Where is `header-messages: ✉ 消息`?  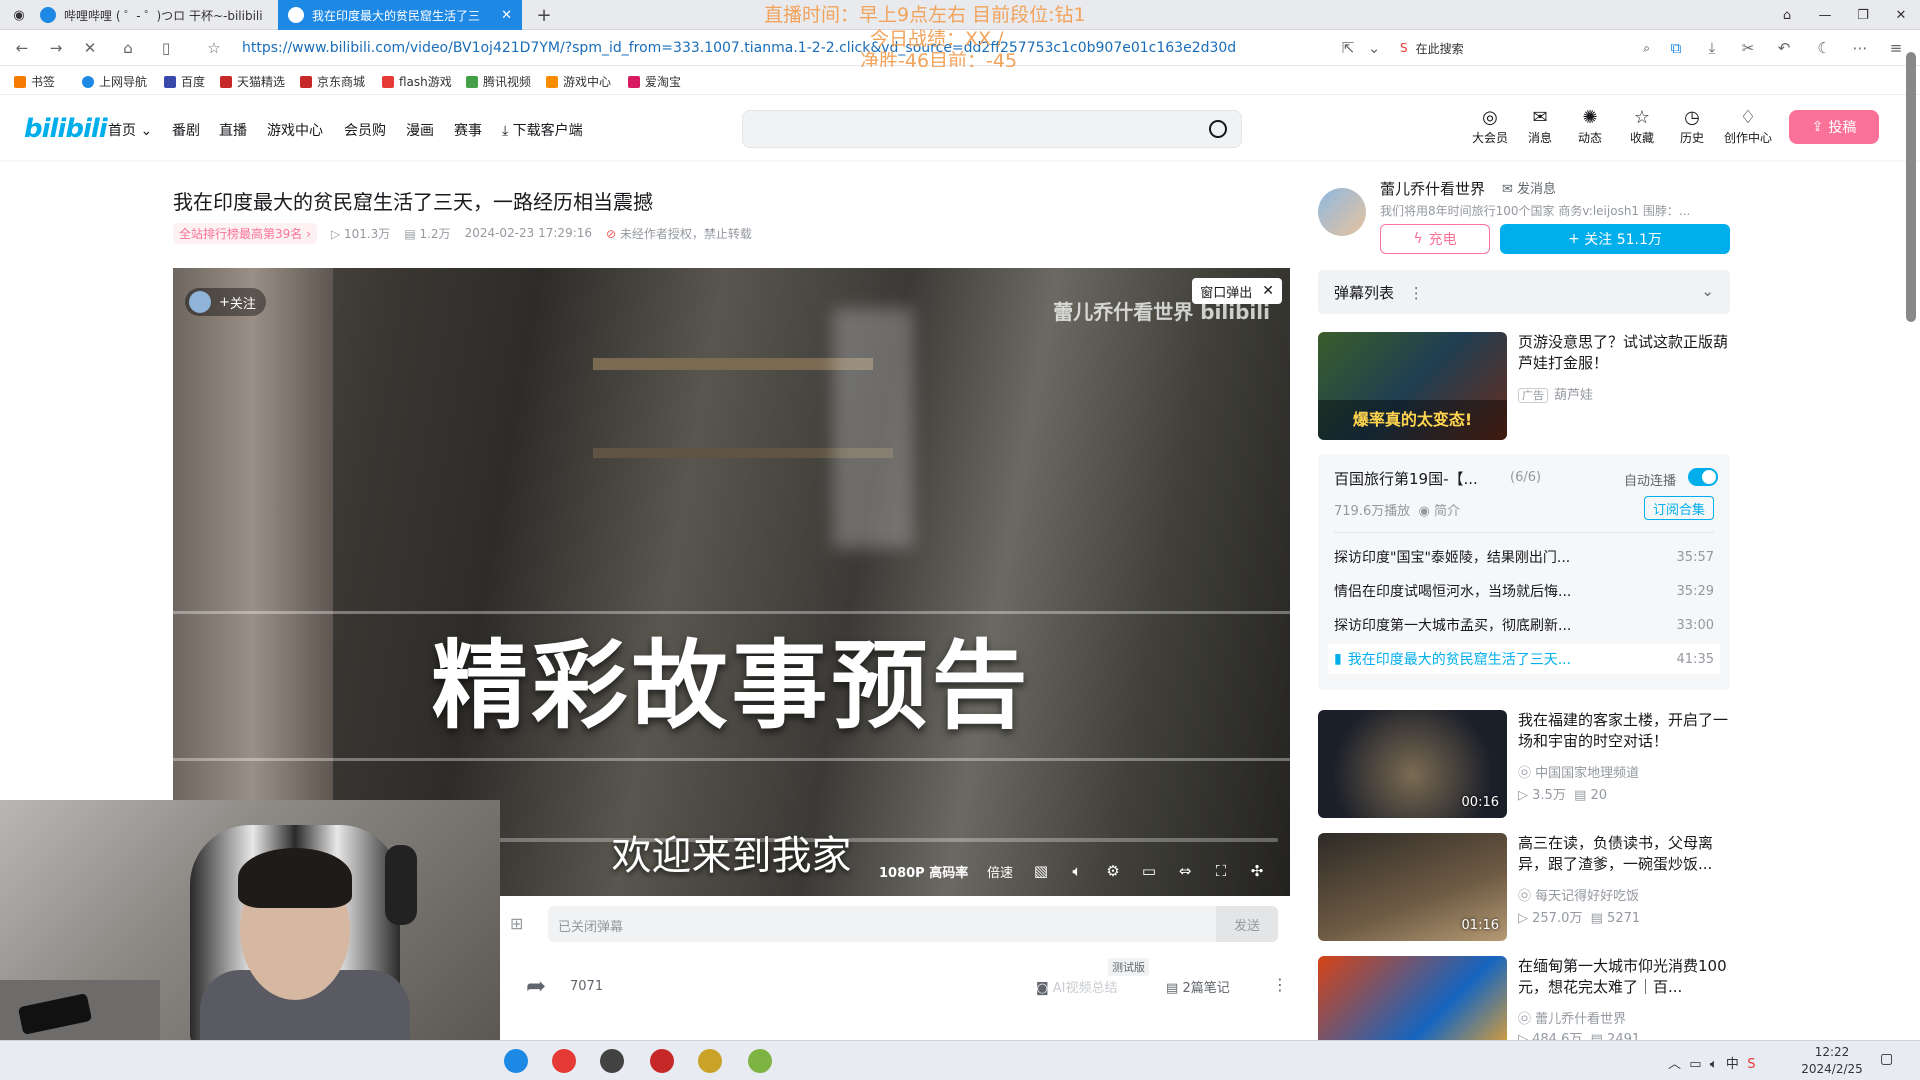 header-messages: ✉ 消息 is located at coordinates (1540, 127).